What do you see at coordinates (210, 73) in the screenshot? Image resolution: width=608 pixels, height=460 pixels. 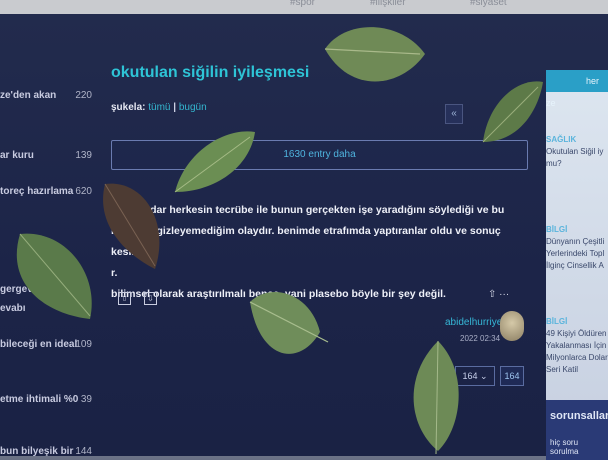 I see `topic-title: okutulan siğilin iyileşmesi` at bounding box center [210, 73].